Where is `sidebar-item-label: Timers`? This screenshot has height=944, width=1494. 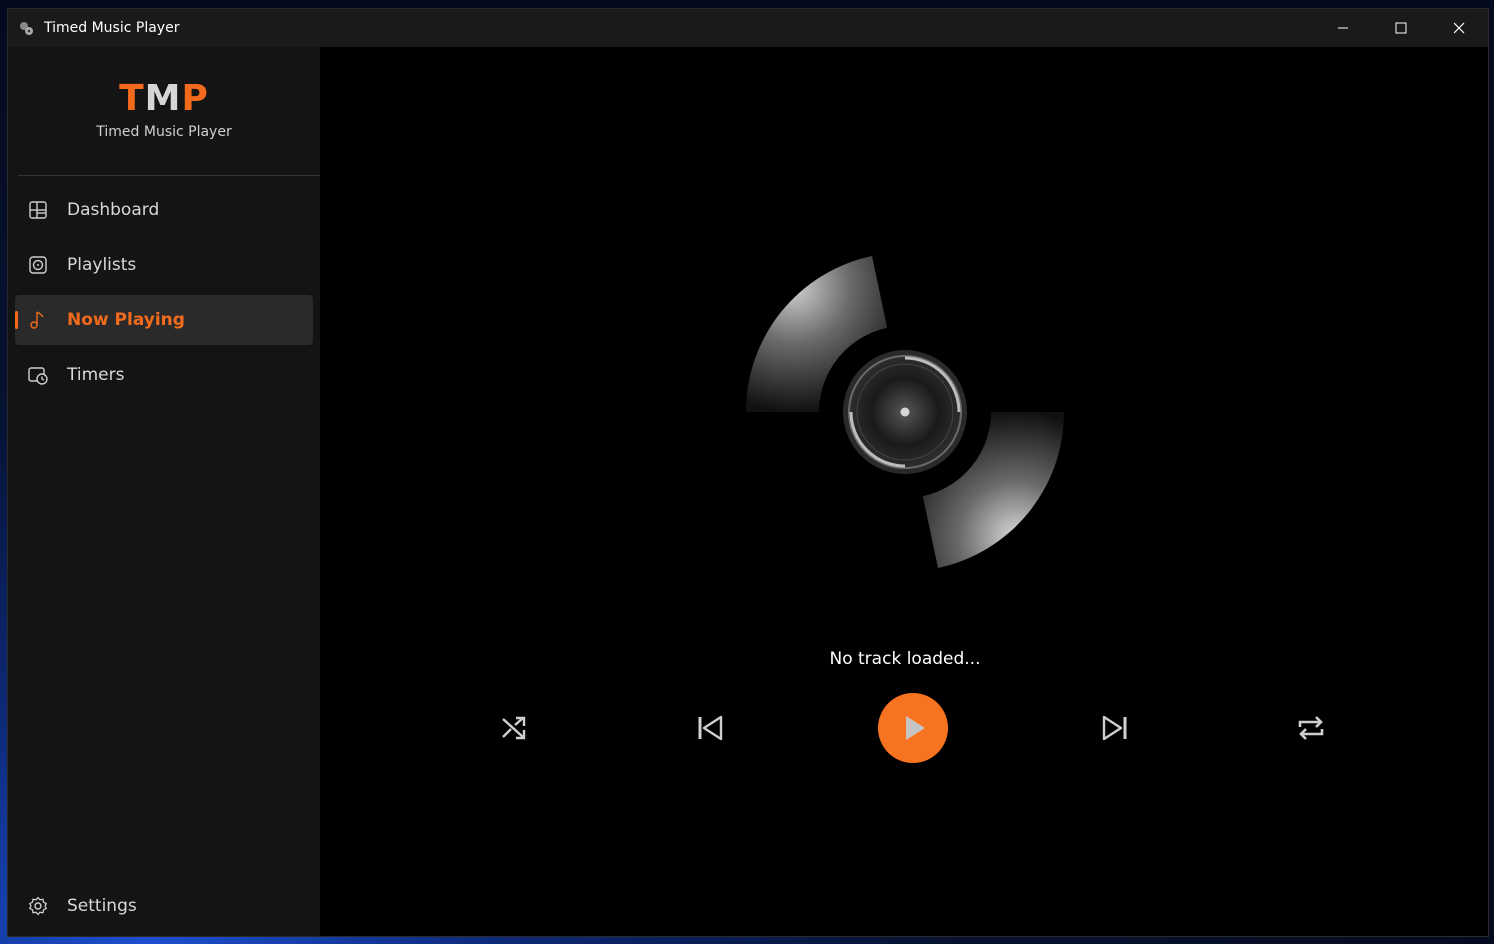
sidebar-item-label: Timers is located at coordinates (96, 375).